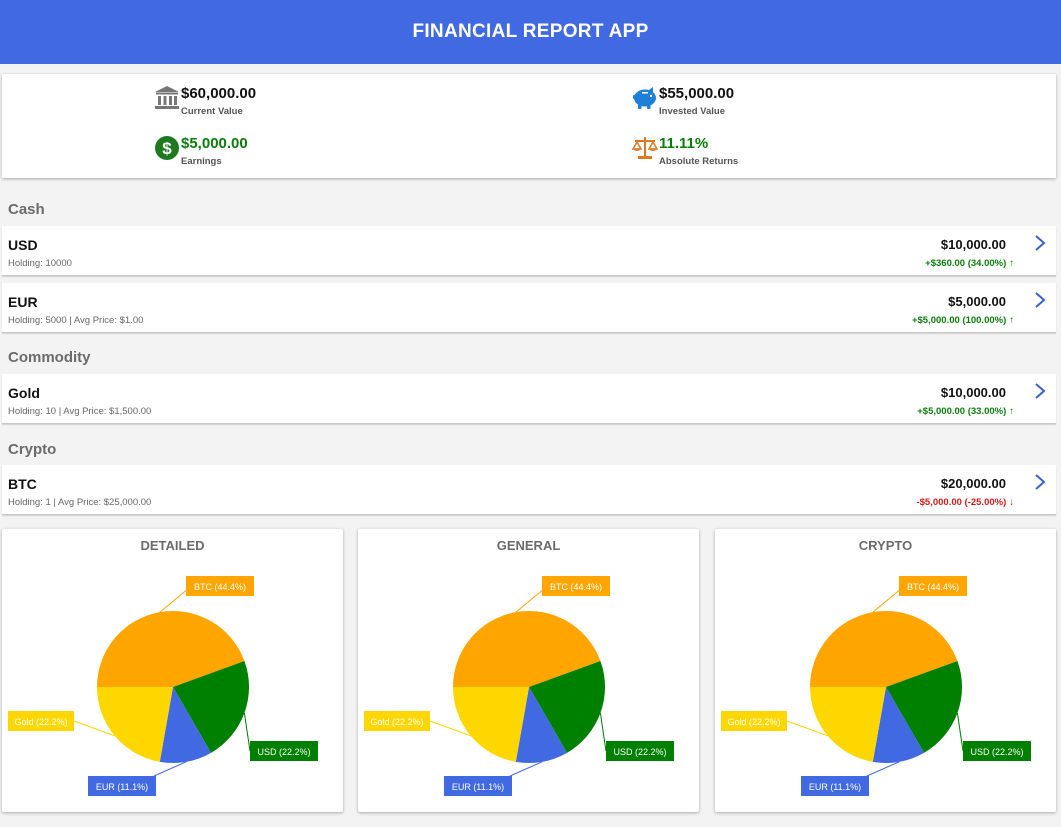 The width and height of the screenshot is (1061, 827). Describe the element at coordinates (32, 449) in the screenshot. I see `section-title-crypto: Crypto` at that location.